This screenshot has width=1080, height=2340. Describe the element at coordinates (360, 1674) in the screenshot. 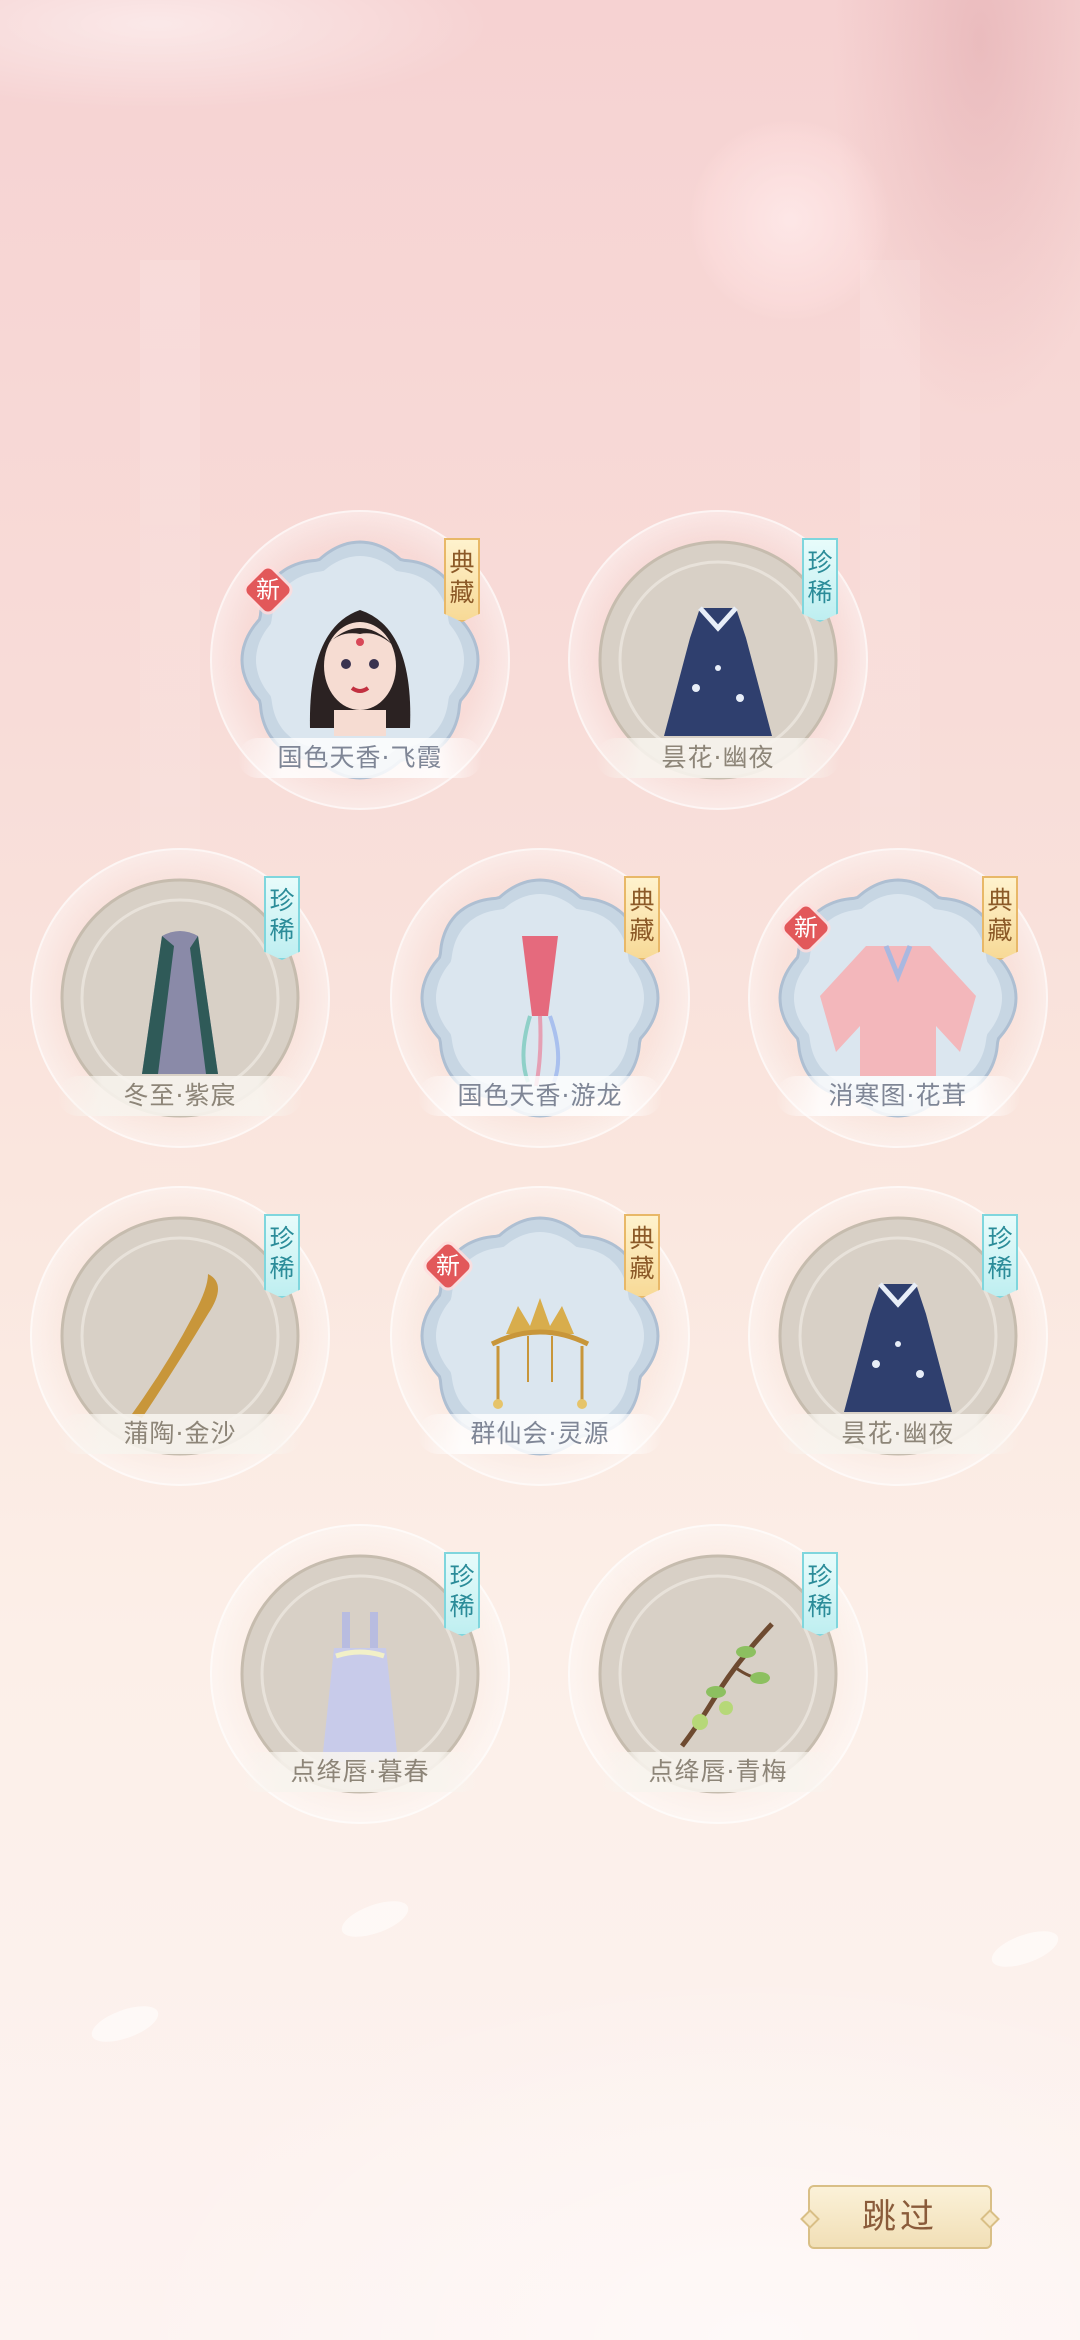

I see `reward-item: 珍稀 点绛唇·暮春` at that location.